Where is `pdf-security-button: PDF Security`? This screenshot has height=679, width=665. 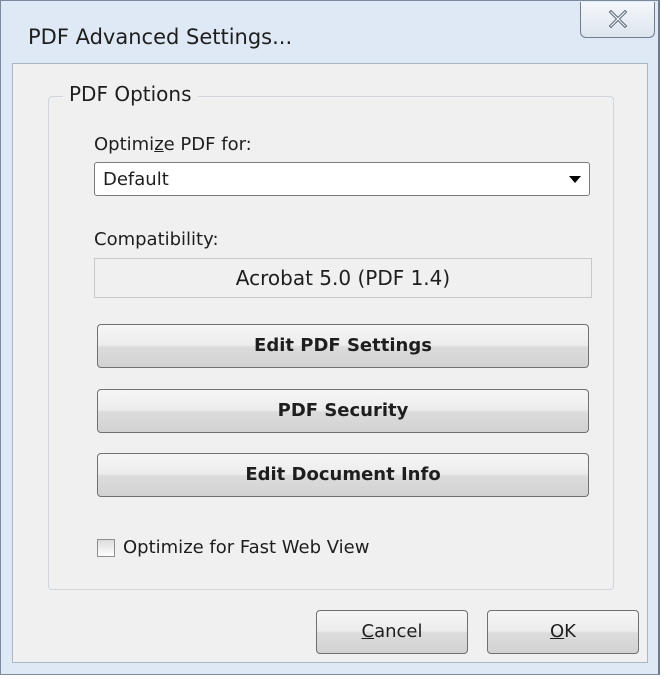 pdf-security-button: PDF Security is located at coordinates (343, 411).